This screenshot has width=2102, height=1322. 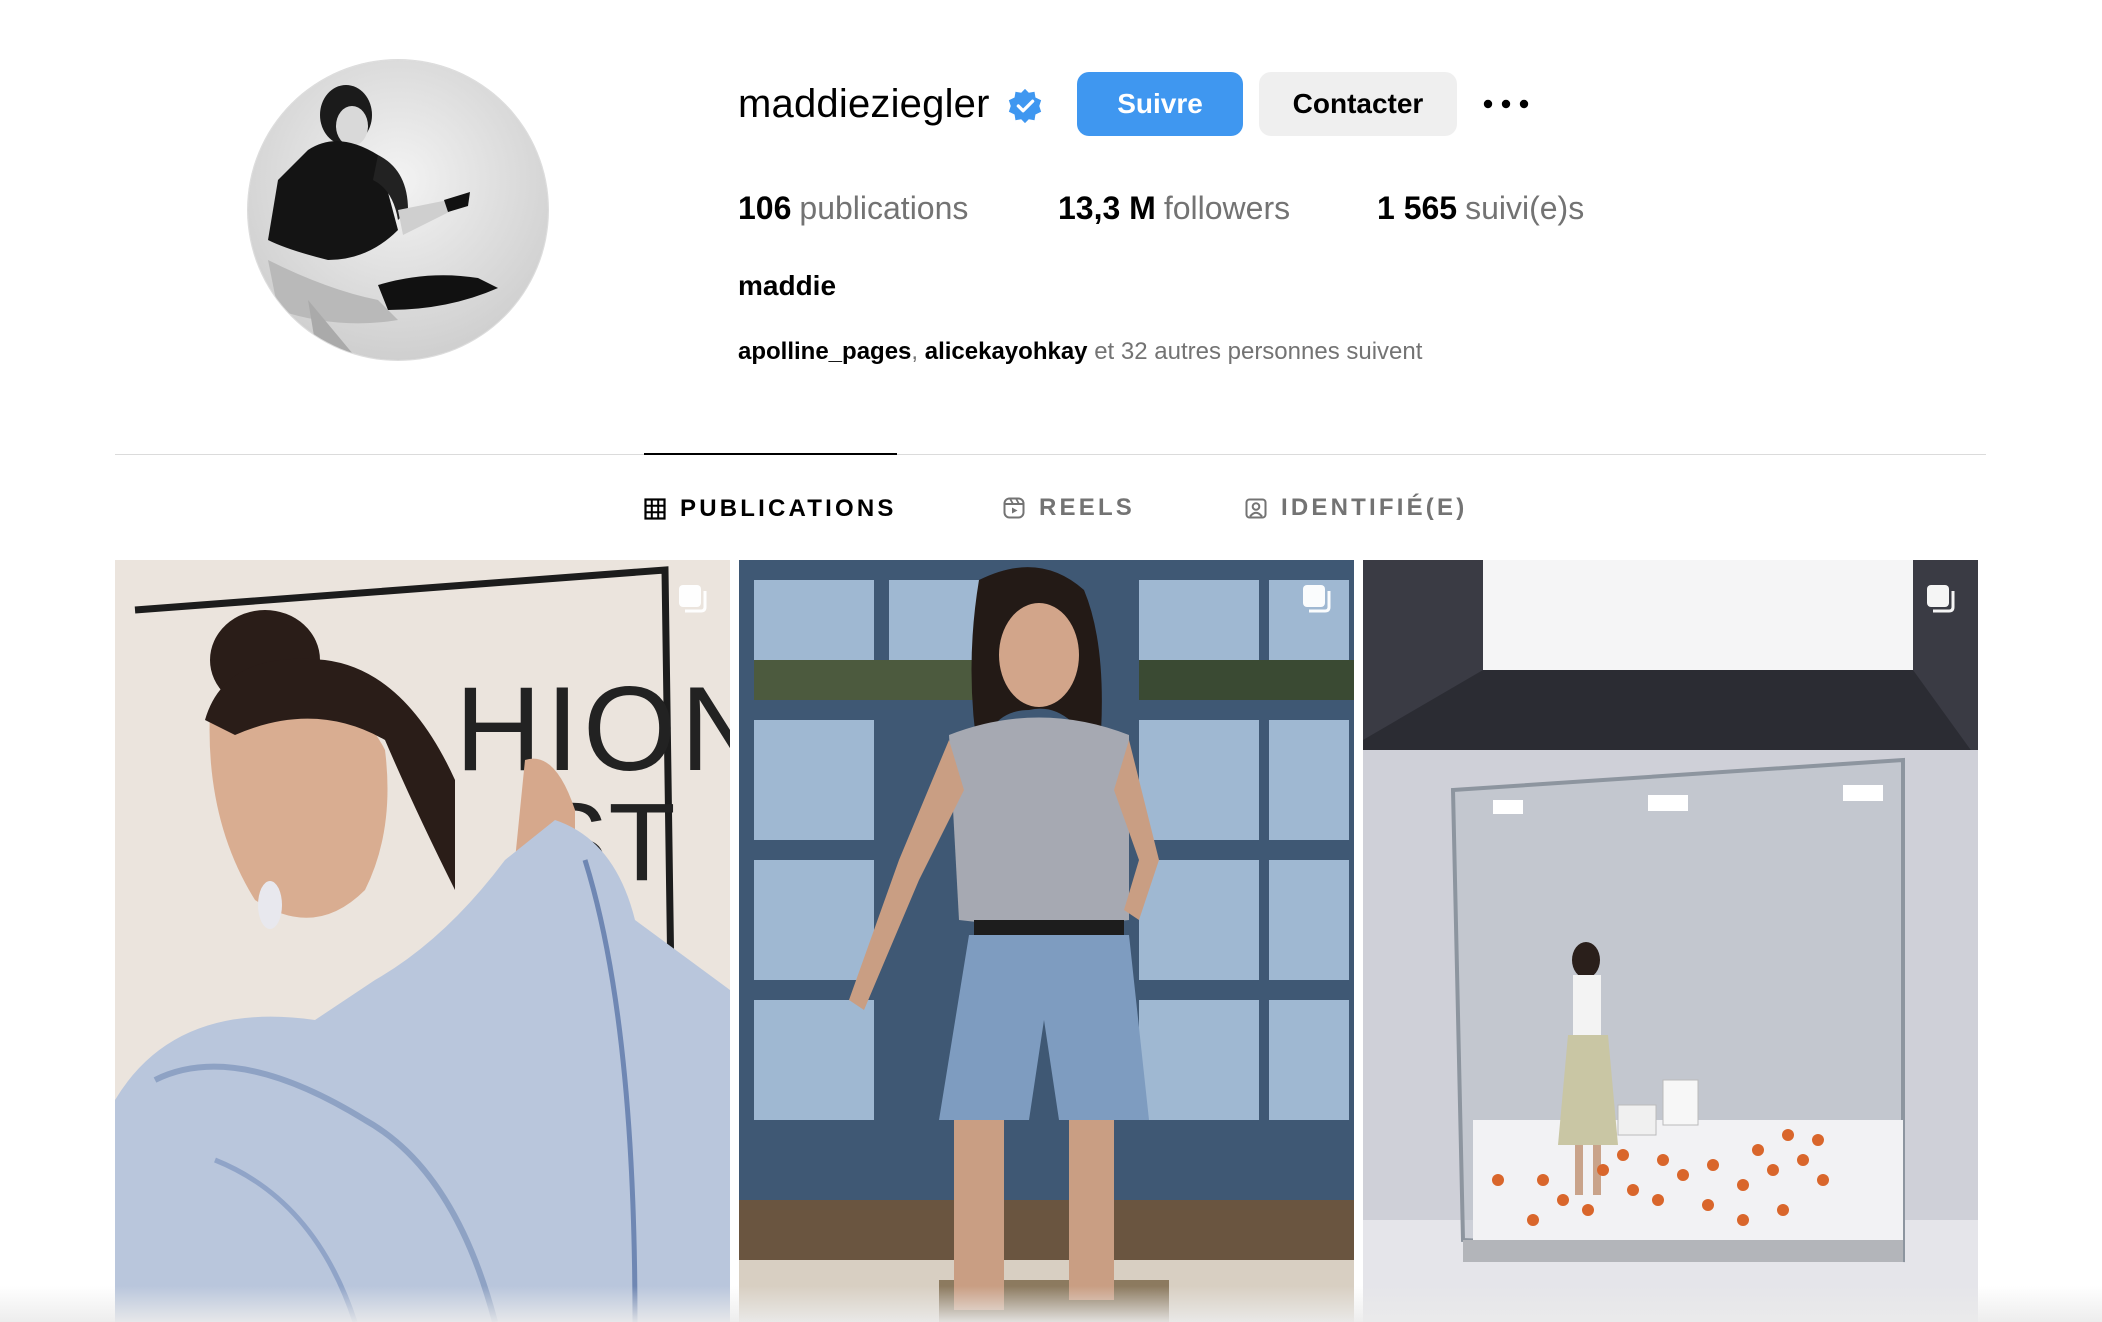 I want to click on tab-publications: PUBLICATIONS, so click(x=770, y=508).